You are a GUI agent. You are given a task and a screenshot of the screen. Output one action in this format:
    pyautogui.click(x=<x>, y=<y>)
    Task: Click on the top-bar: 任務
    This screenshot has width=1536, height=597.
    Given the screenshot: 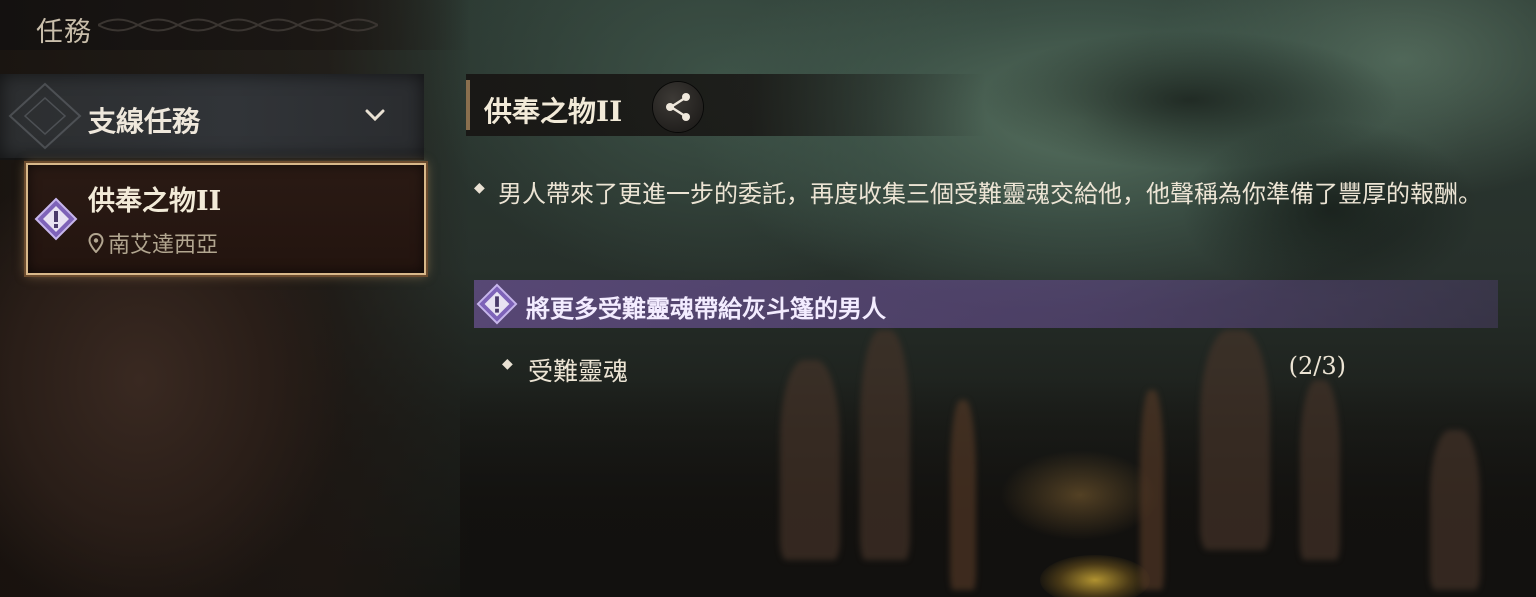 What is the action you would take?
    pyautogui.click(x=235, y=25)
    